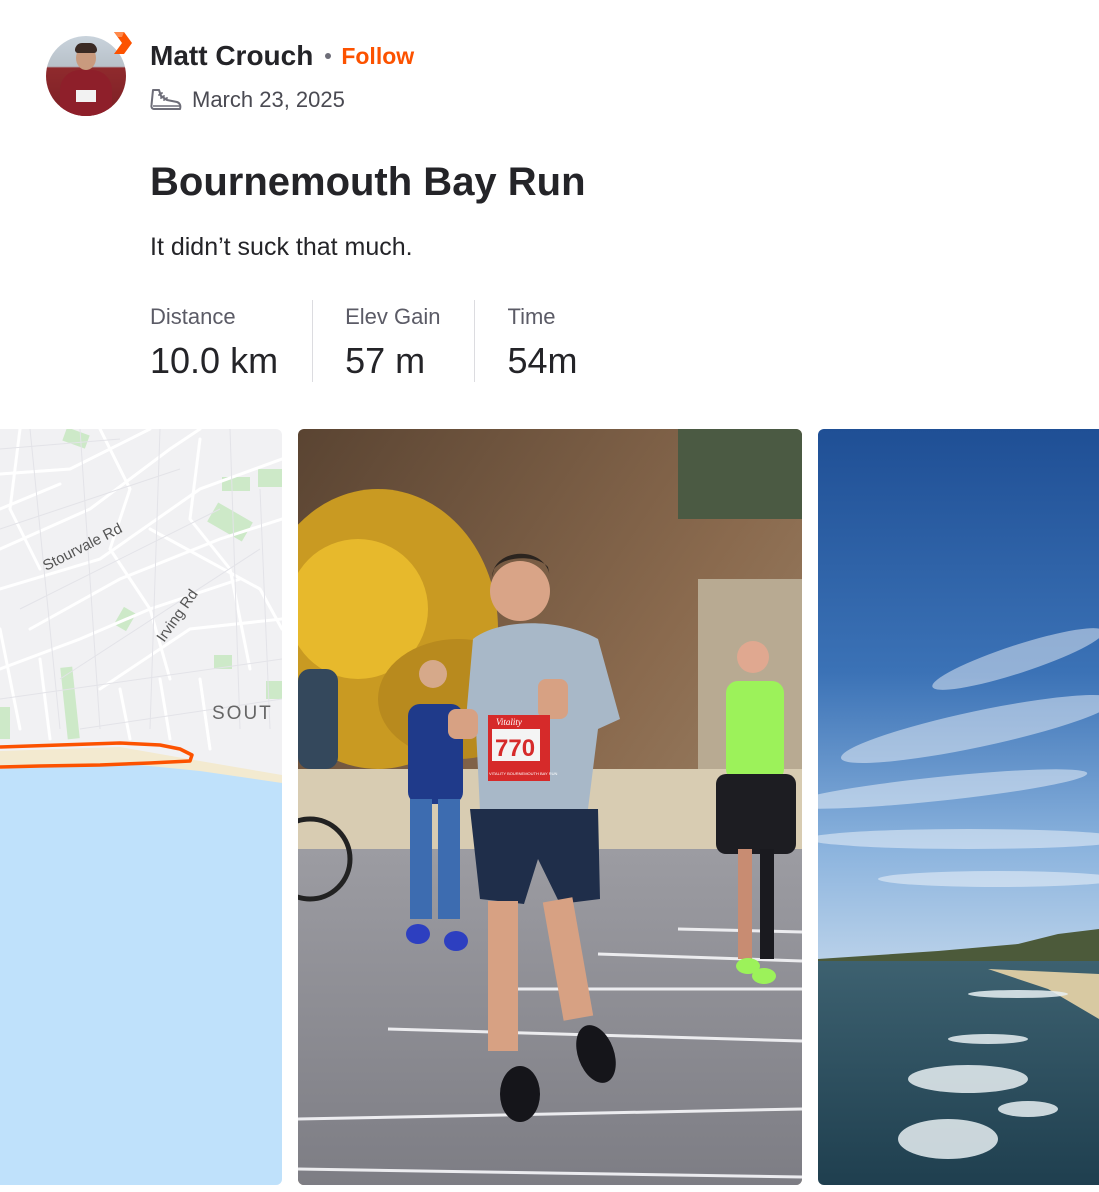 The image size is (1099, 1192). Describe the element at coordinates (368, 182) in the screenshot. I see `activity-title: Bournemouth Bay Run` at that location.